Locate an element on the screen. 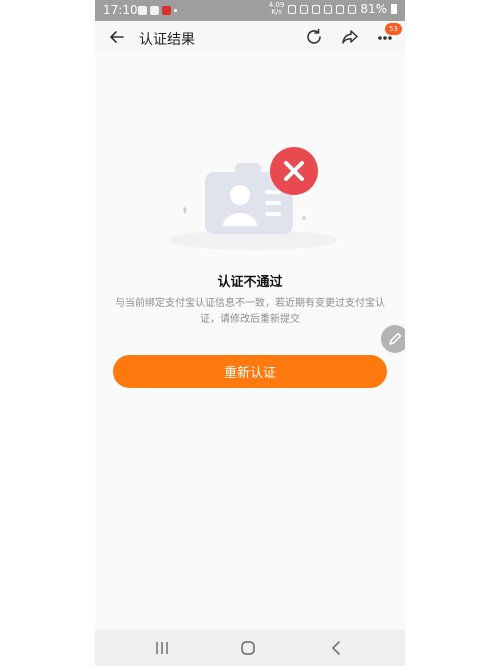  alarm-icon is located at coordinates (292, 9).